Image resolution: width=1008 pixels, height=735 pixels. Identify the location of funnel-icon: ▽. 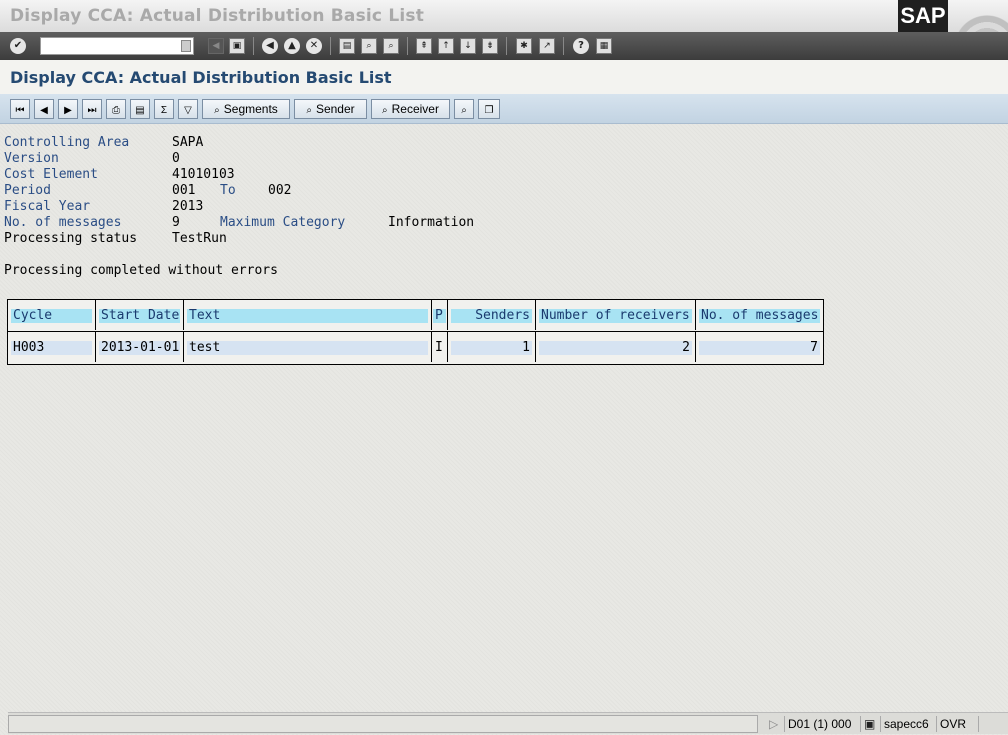
(188, 110).